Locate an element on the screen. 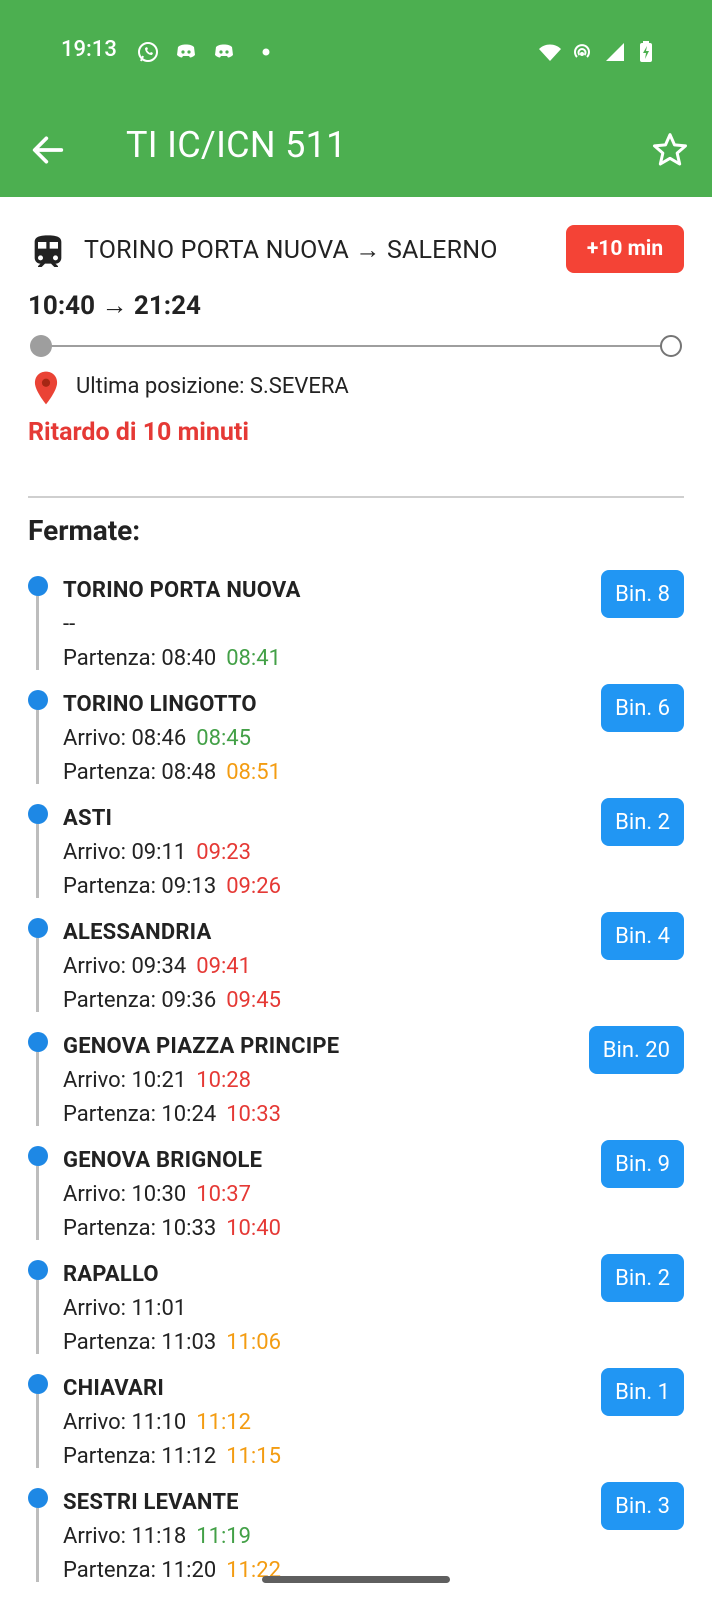  stop-departure: Partenza: 08:48 08:51 is located at coordinates (172, 772).